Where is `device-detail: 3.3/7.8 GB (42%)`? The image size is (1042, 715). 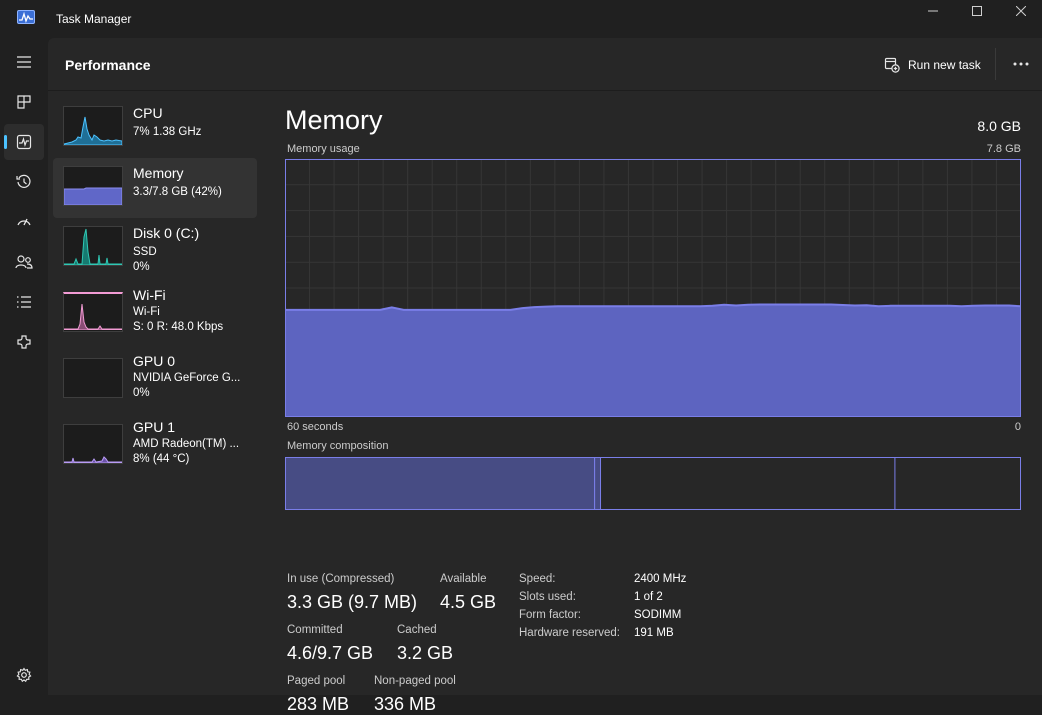 device-detail: 3.3/7.8 GB (42%) is located at coordinates (177, 192).